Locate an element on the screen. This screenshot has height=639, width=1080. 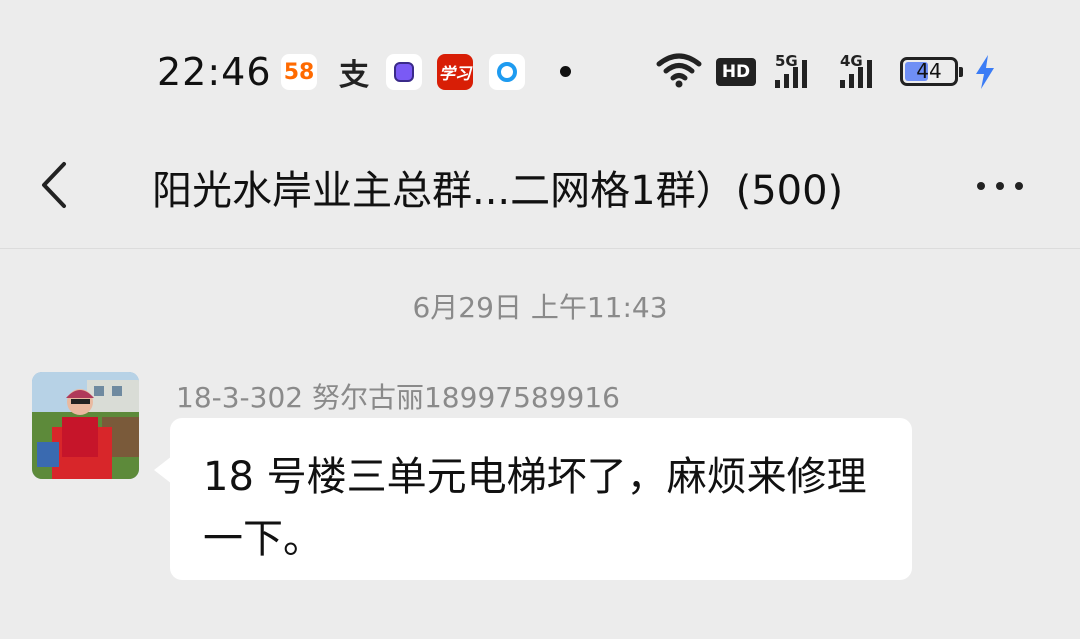
avatar is located at coordinates (85, 425).